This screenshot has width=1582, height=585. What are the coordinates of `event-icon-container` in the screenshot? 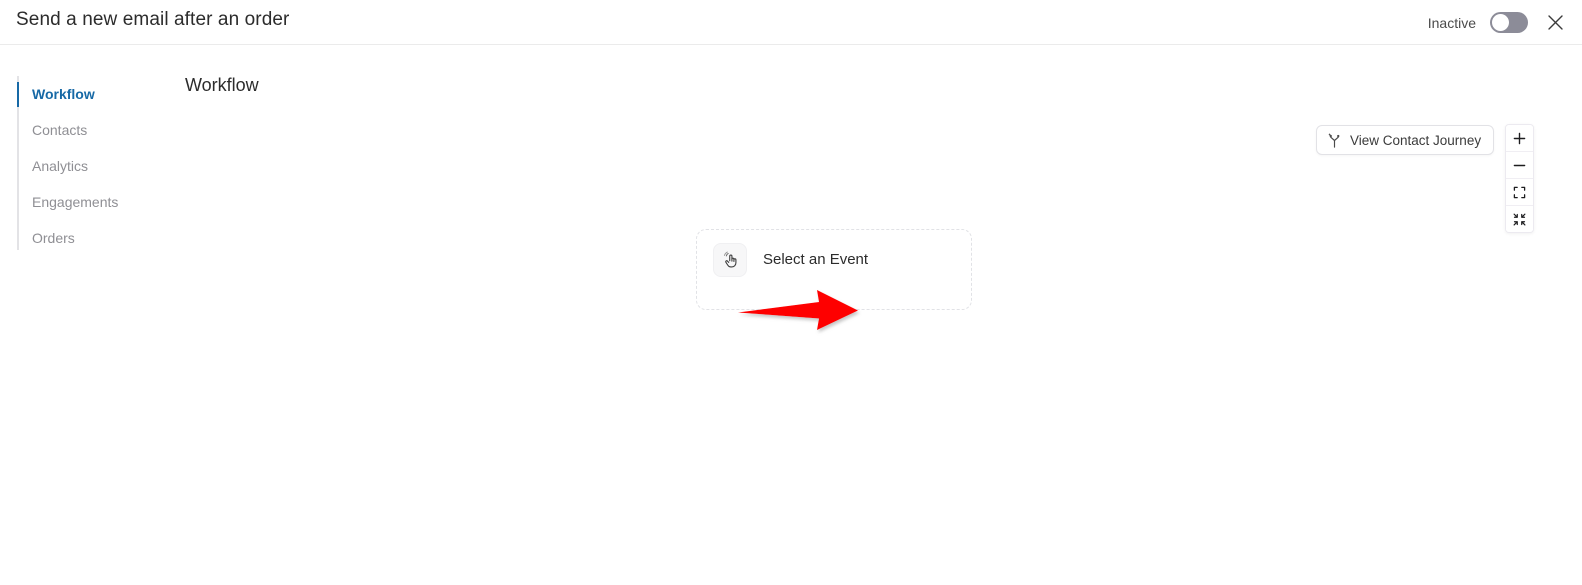 It's located at (730, 260).